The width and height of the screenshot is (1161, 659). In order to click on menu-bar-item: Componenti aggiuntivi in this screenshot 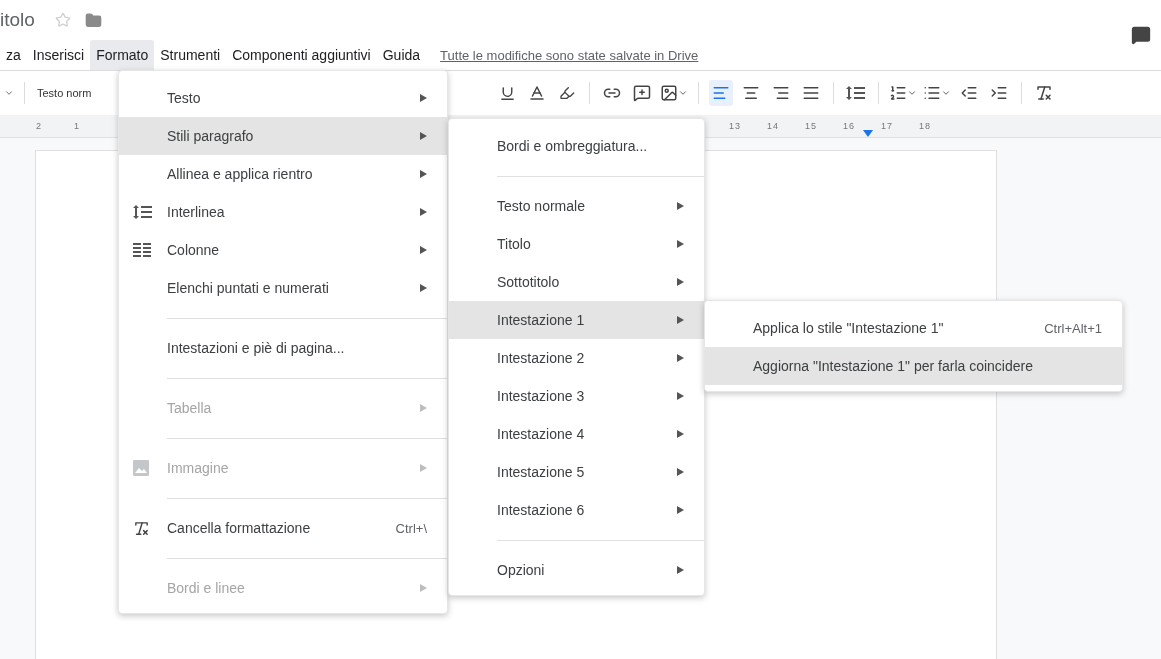, I will do `click(301, 55)`.